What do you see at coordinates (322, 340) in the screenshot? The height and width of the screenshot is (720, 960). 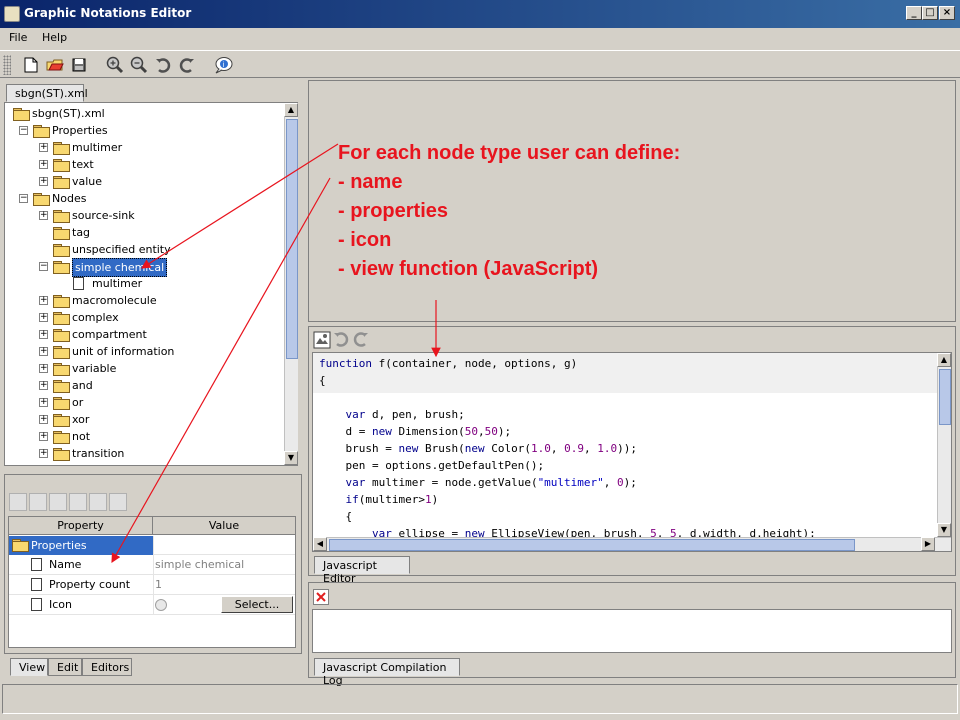 I see `view-icon` at bounding box center [322, 340].